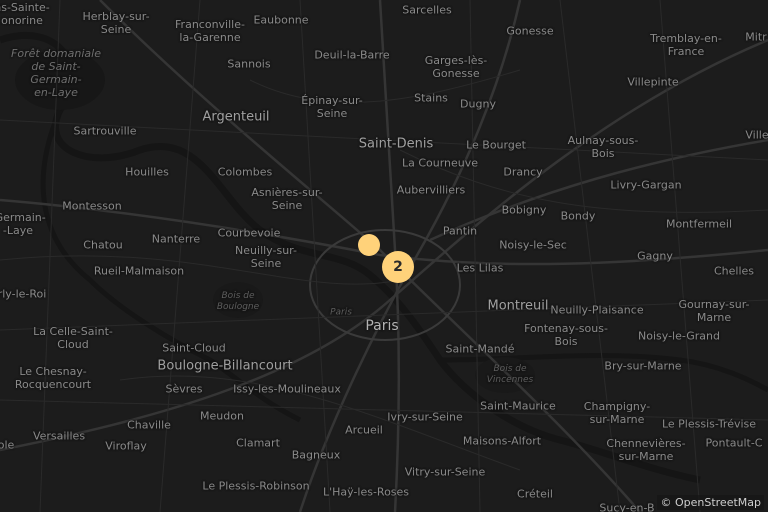  I want to click on place-label: Pontault-C, so click(734, 443).